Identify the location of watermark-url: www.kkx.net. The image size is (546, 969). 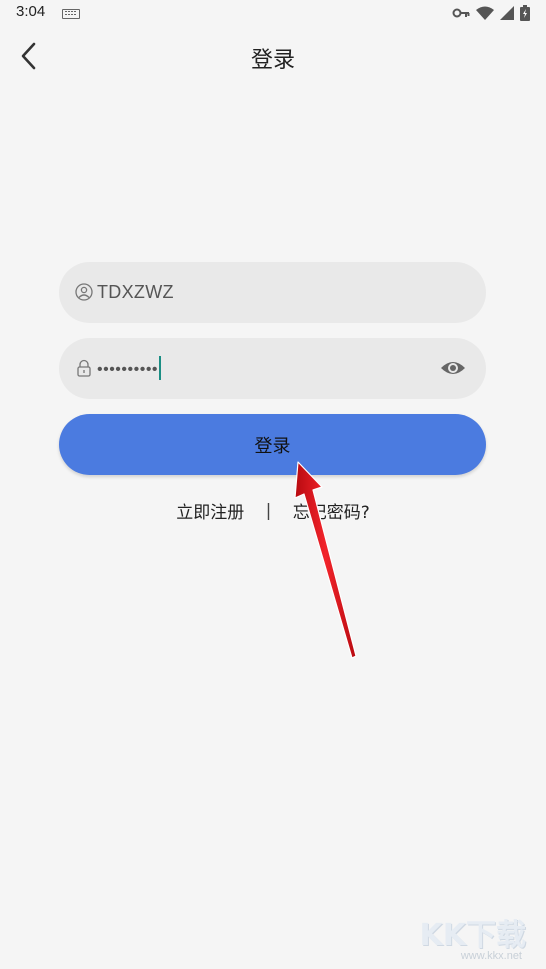
(491, 956).